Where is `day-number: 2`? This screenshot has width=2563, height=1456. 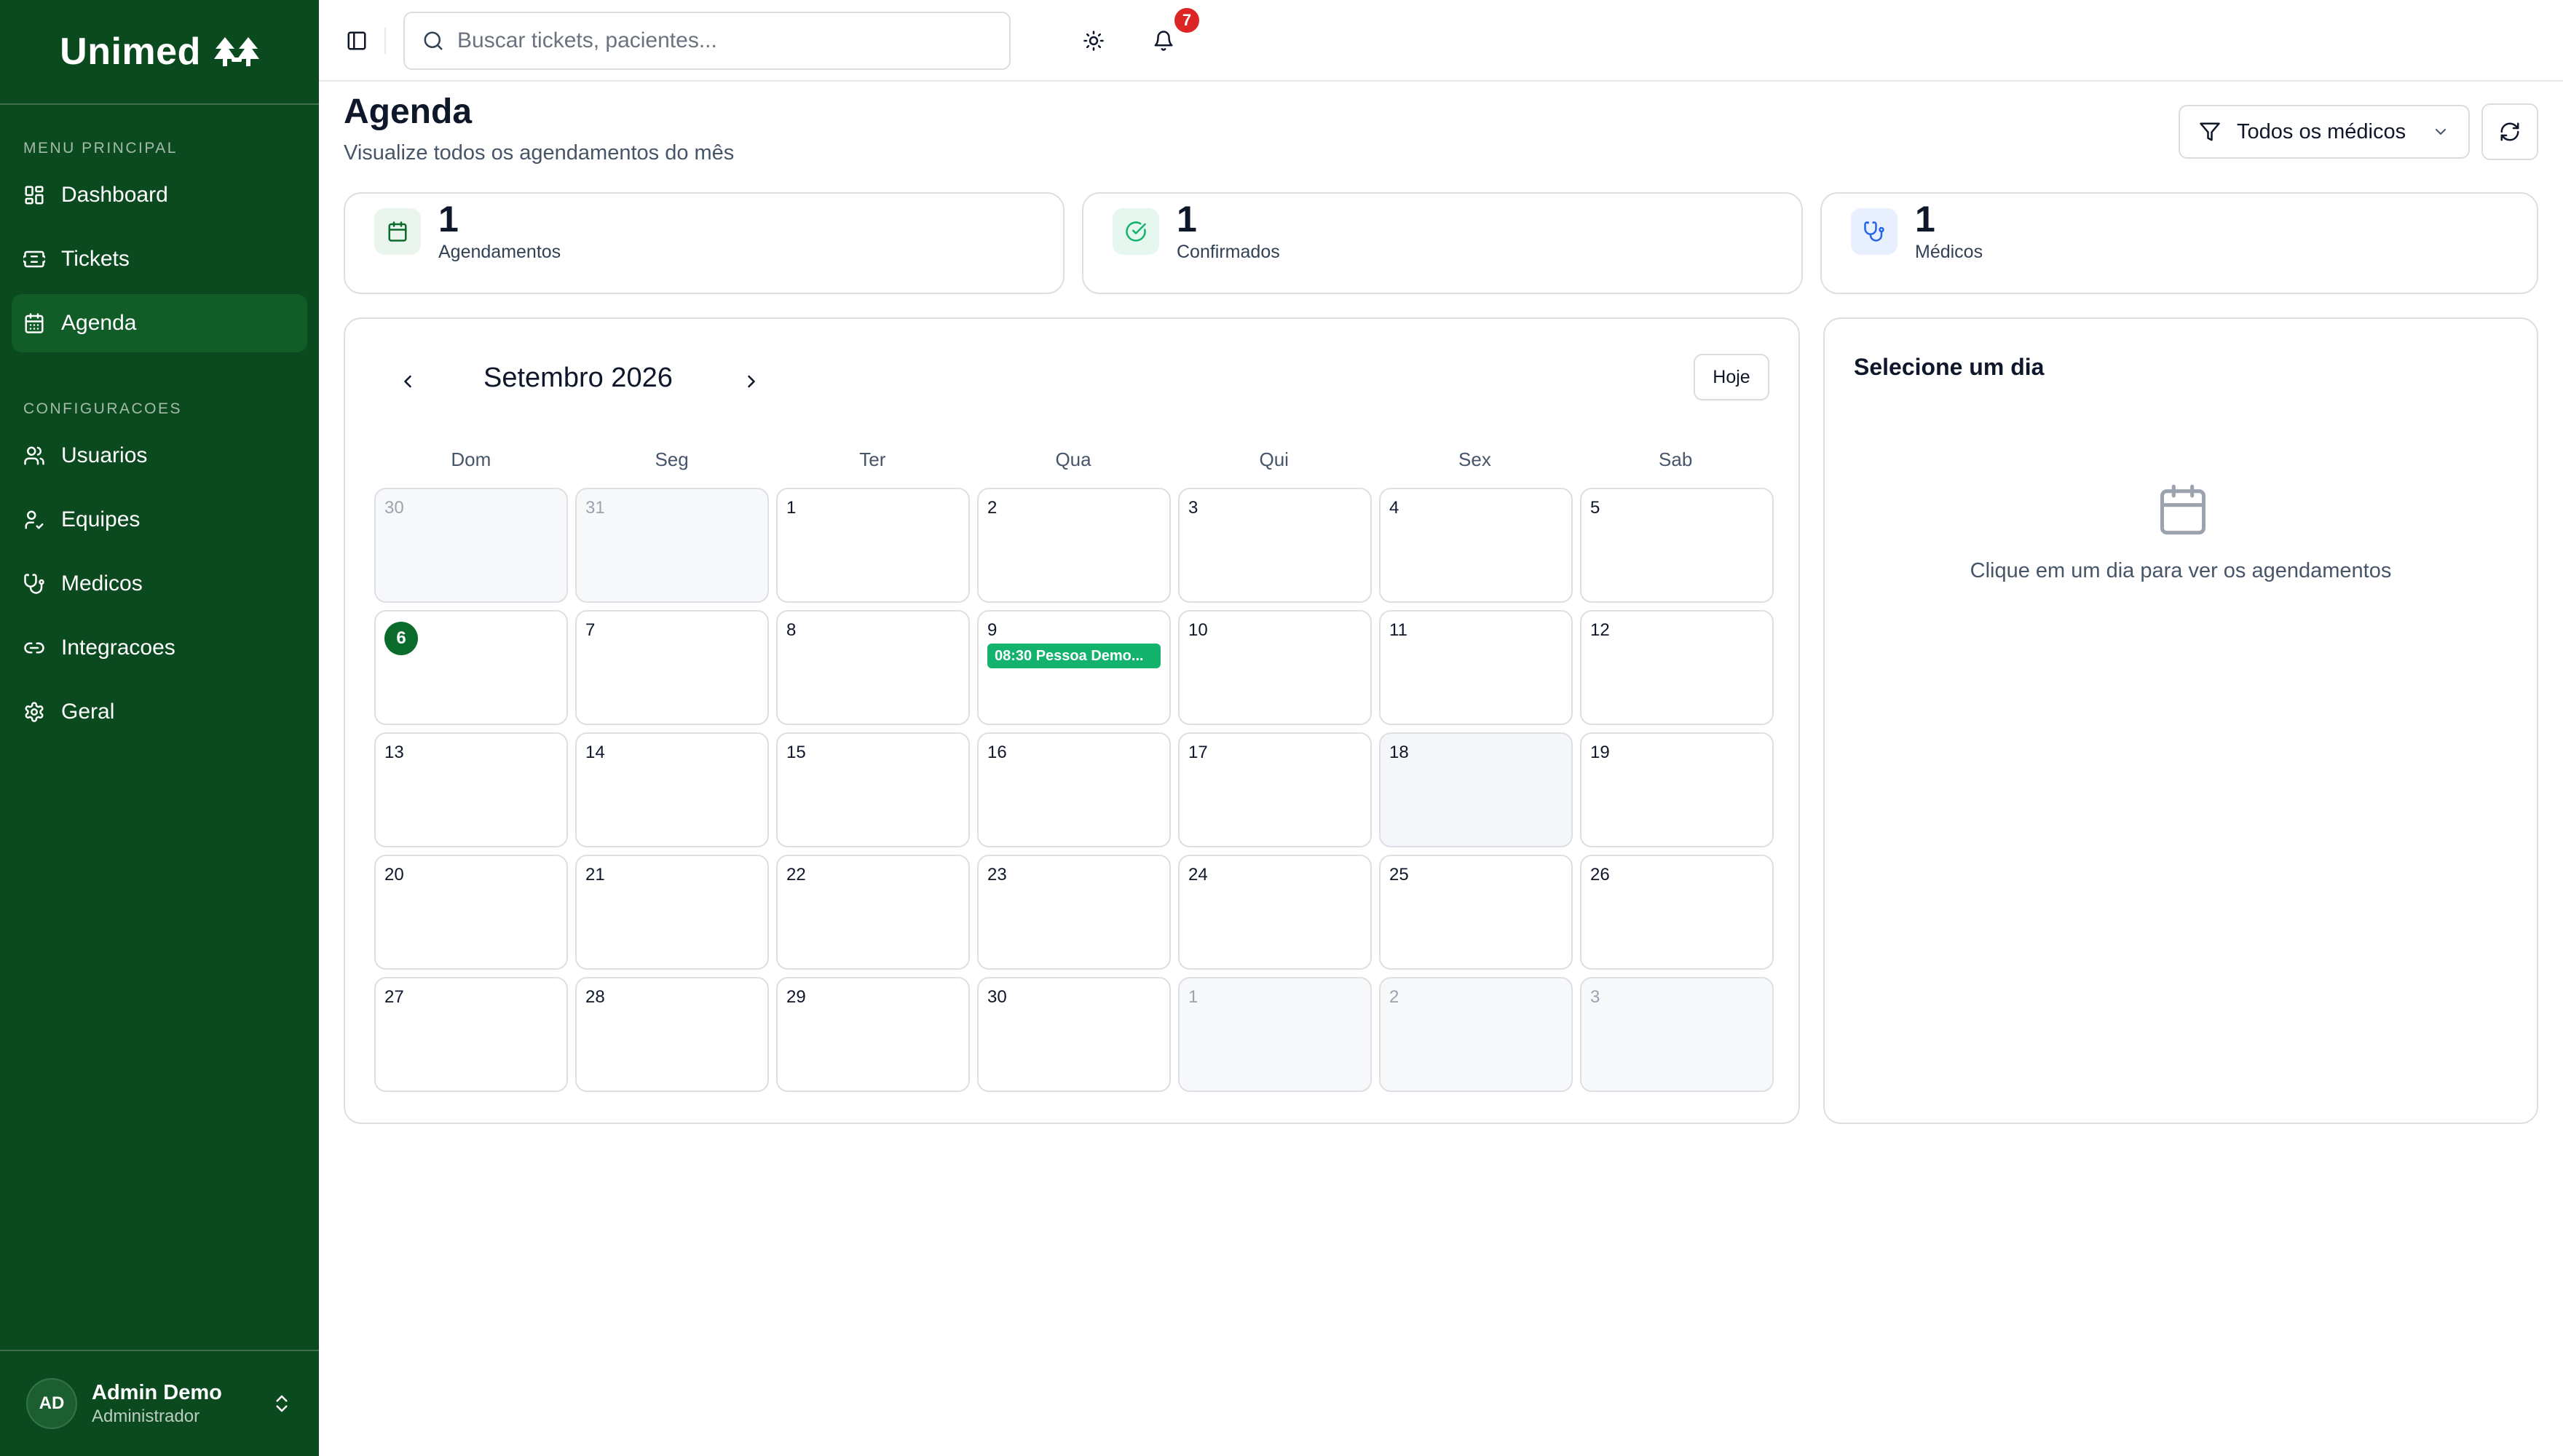 day-number: 2 is located at coordinates (1394, 997).